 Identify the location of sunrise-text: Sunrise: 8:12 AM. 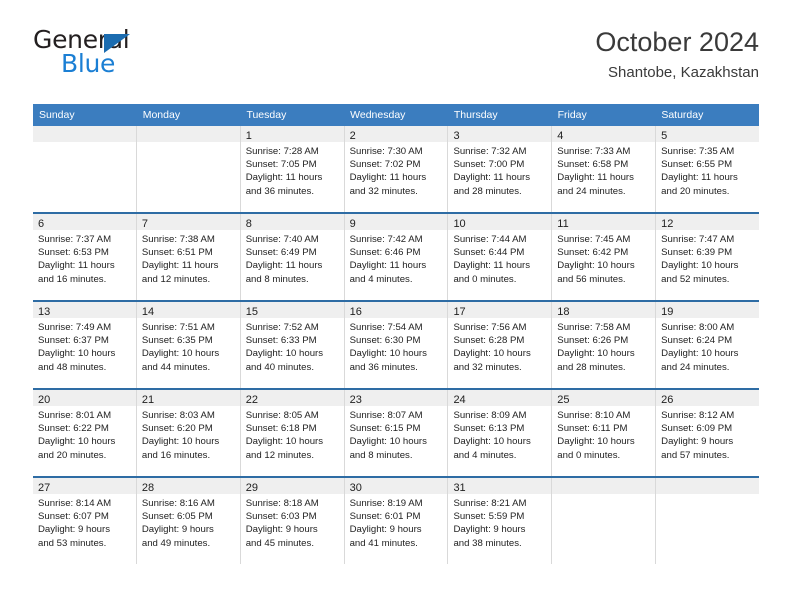
(698, 415).